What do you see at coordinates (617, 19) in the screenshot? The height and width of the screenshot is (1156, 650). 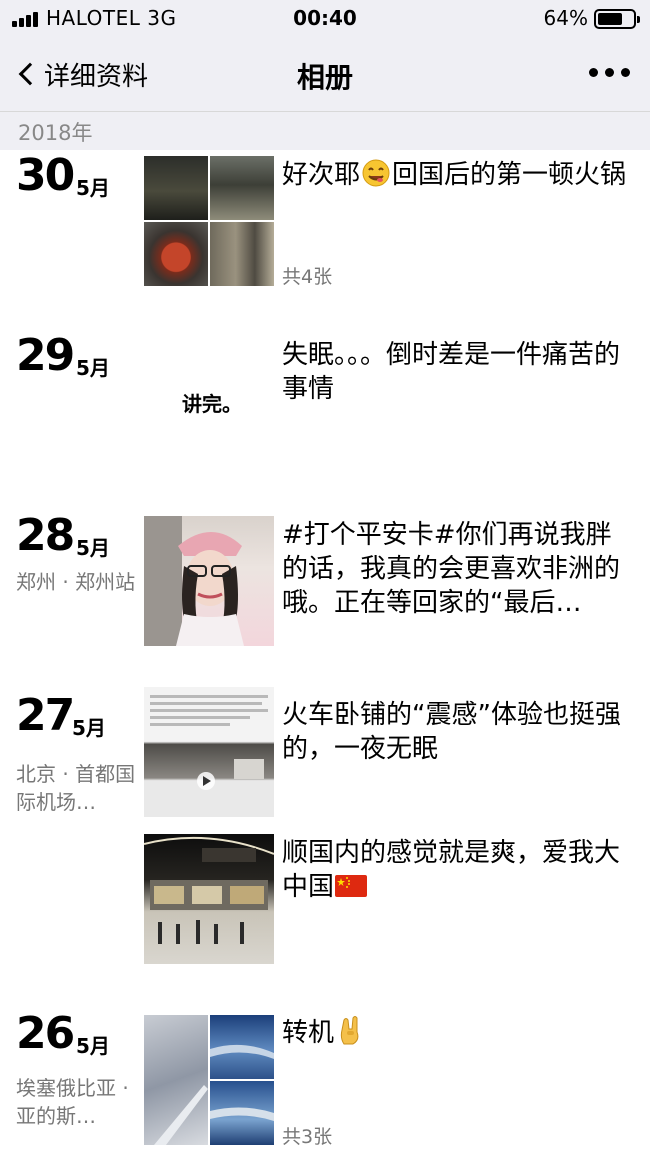 I see `battery-icon` at bounding box center [617, 19].